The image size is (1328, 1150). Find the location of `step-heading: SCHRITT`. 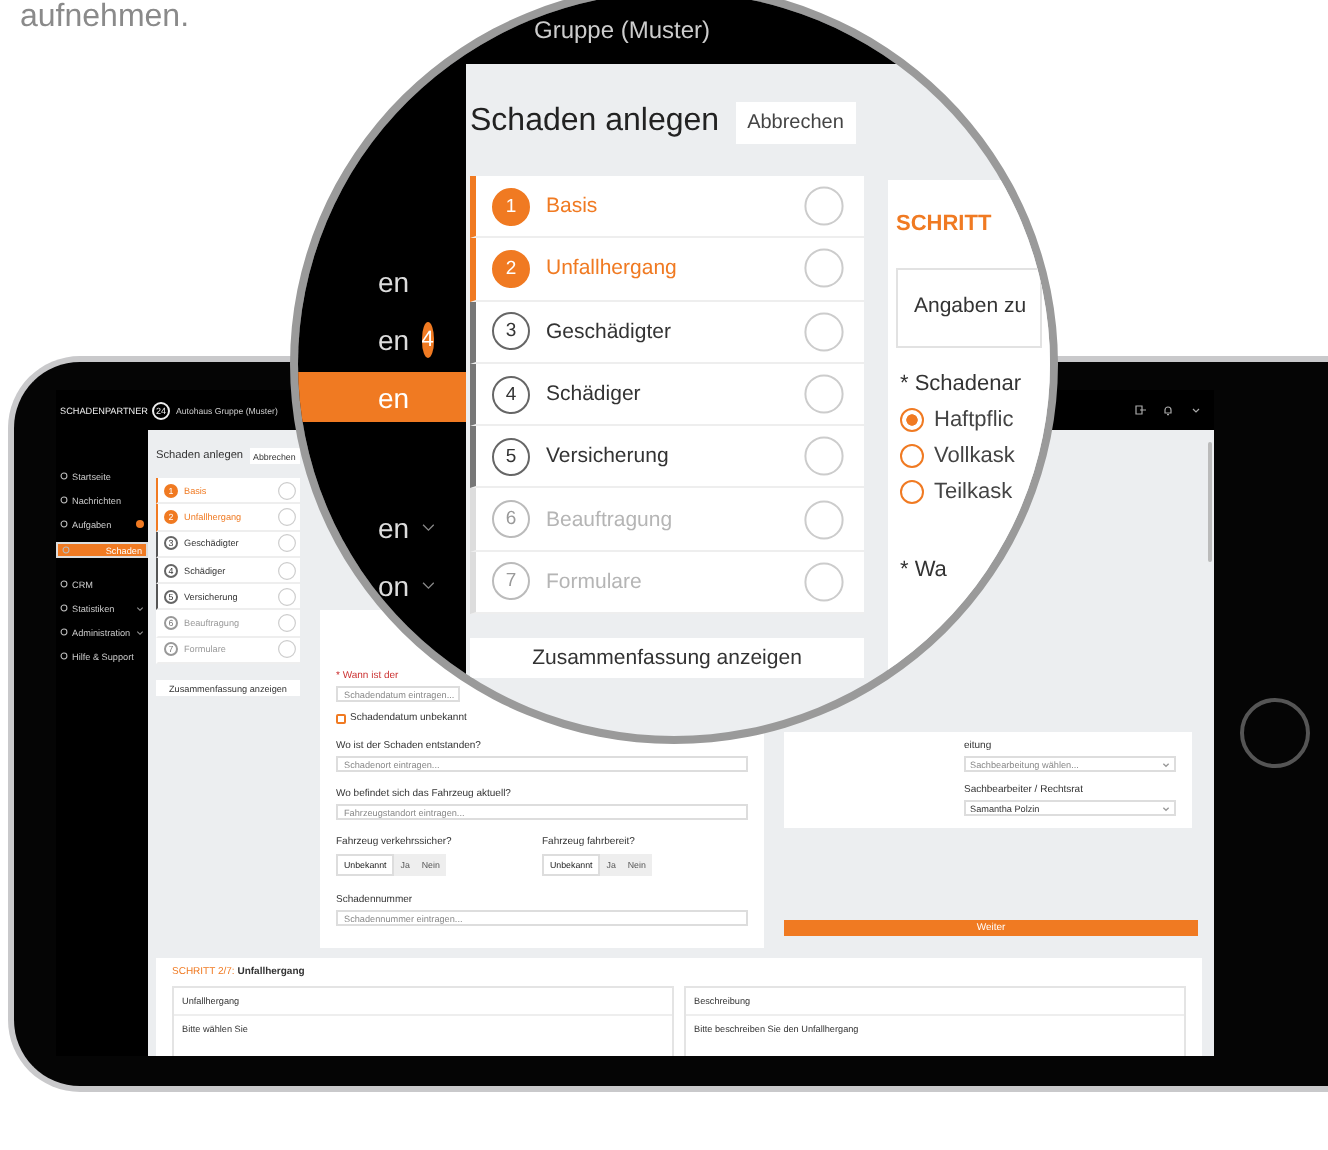

step-heading: SCHRITT is located at coordinates (944, 224).